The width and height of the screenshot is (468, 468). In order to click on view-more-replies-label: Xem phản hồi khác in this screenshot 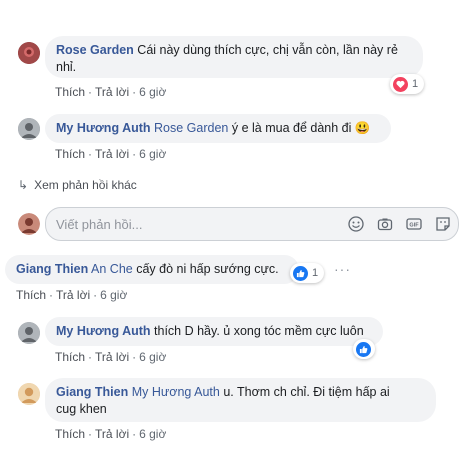, I will do `click(85, 185)`.